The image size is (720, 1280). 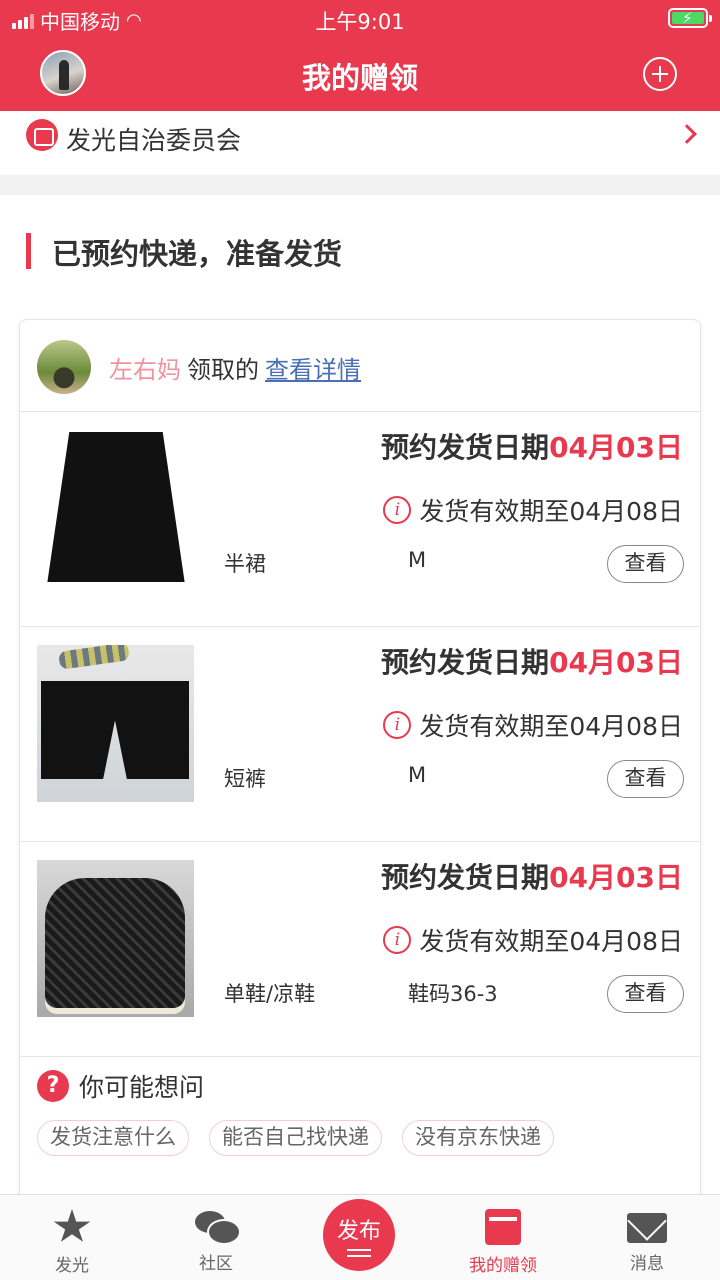 I want to click on item-image-shoes, so click(x=115, y=938).